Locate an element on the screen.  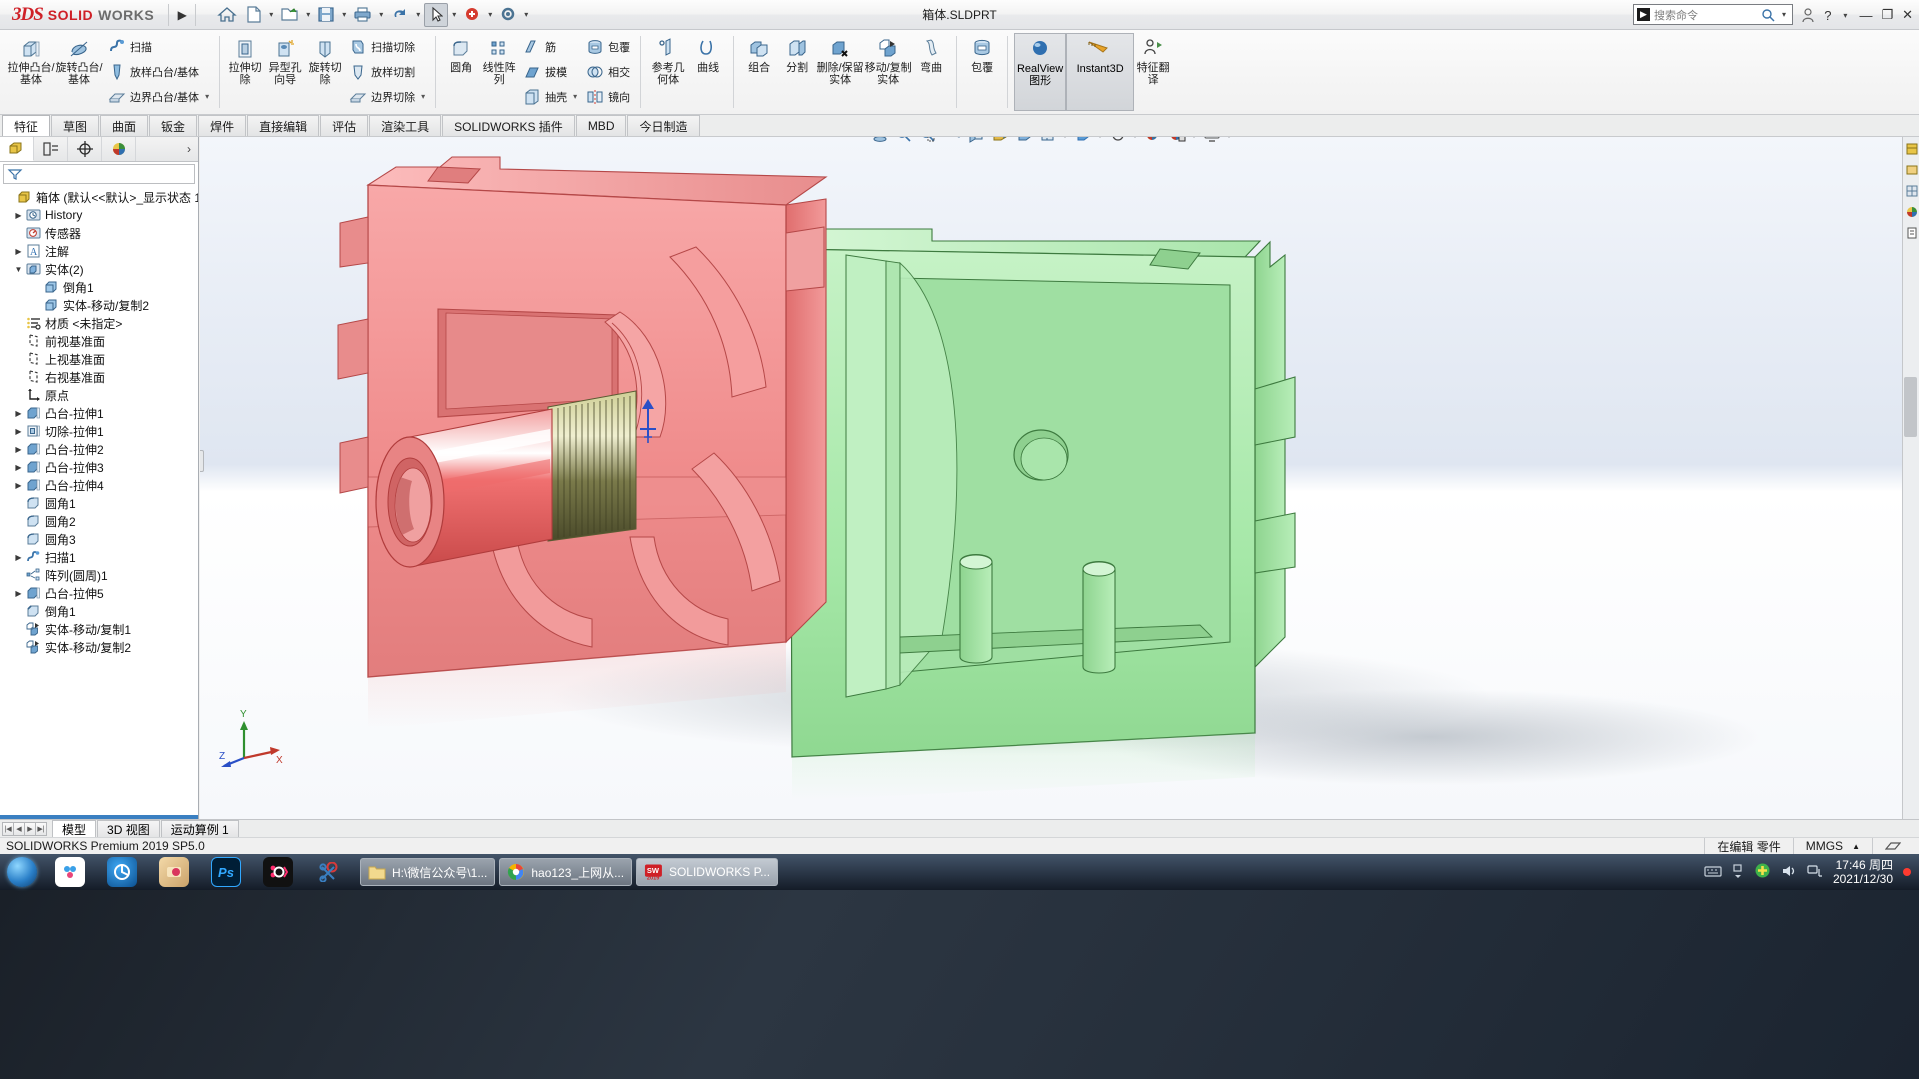
tree-item: ▶ 凸台-拉伸3 is located at coordinates (99, 467).